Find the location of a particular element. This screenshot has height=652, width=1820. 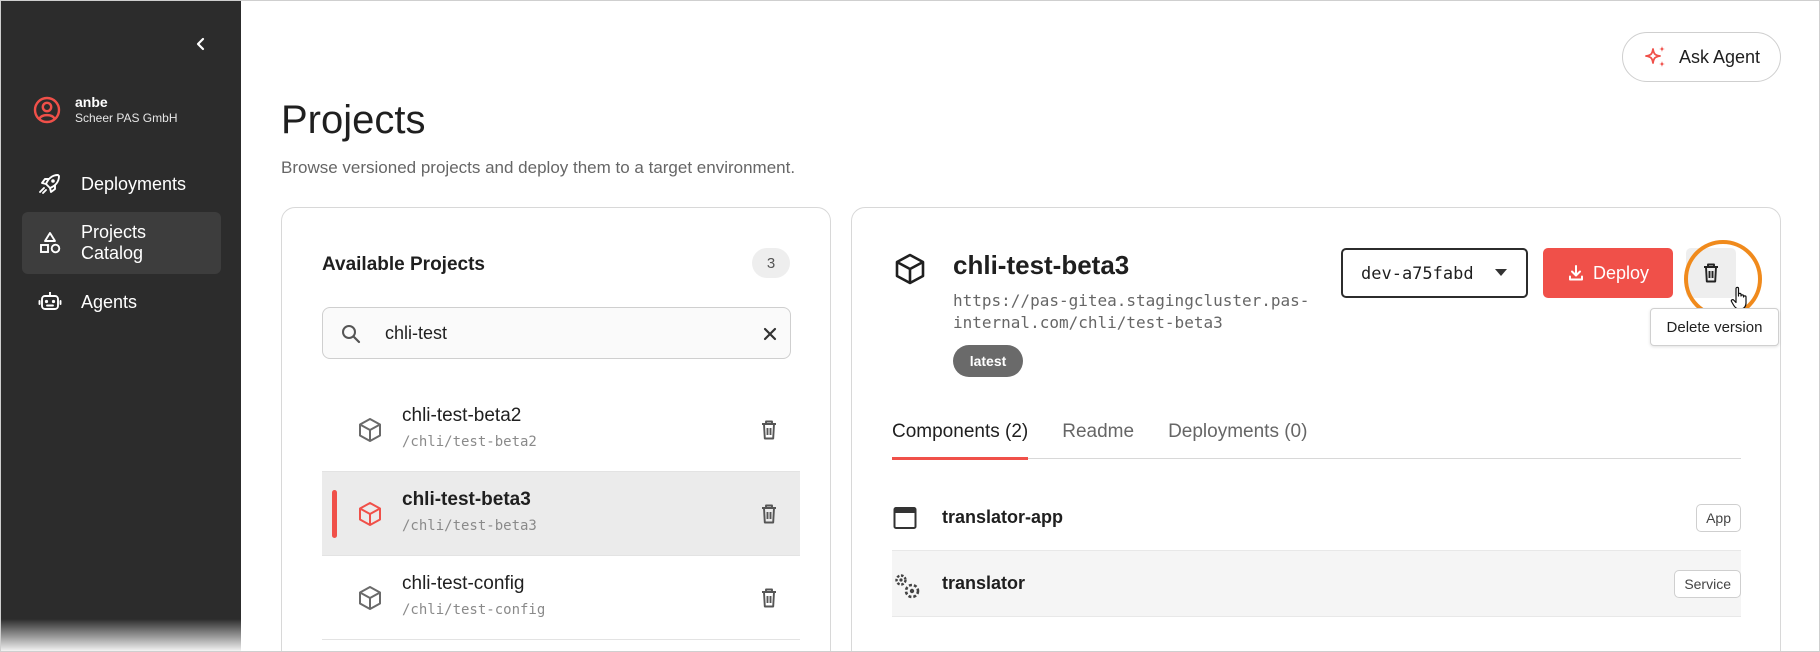

robot-icon is located at coordinates (50, 301).